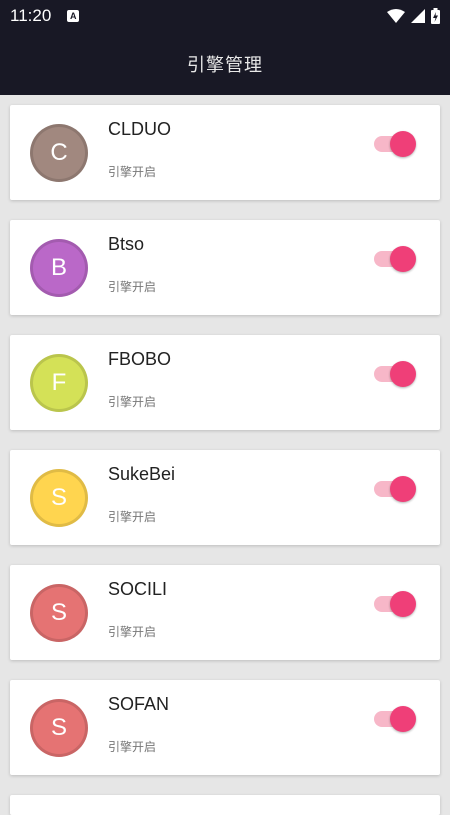  Describe the element at coordinates (140, 359) in the screenshot. I see `engine-name: FBOBO` at that location.